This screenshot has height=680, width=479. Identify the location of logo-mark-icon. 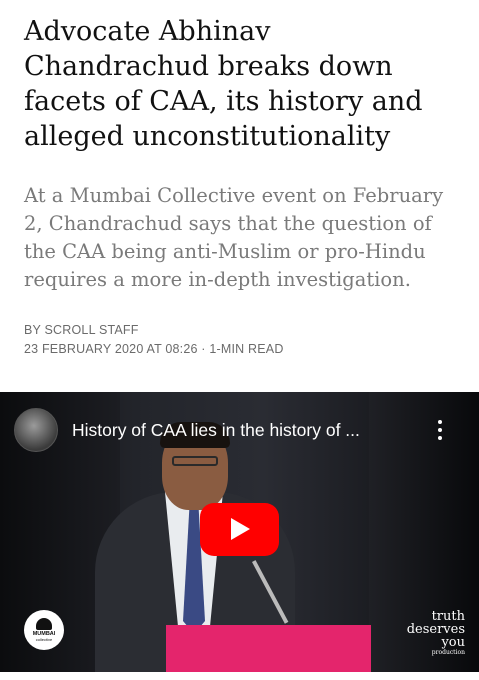
(44, 624).